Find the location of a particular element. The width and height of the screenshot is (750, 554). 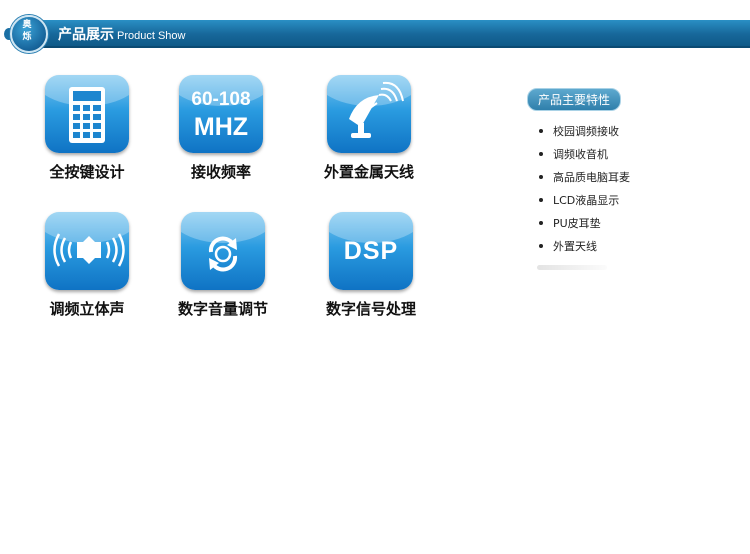

stereo-speaker-graphic is located at coordinates (89, 250).